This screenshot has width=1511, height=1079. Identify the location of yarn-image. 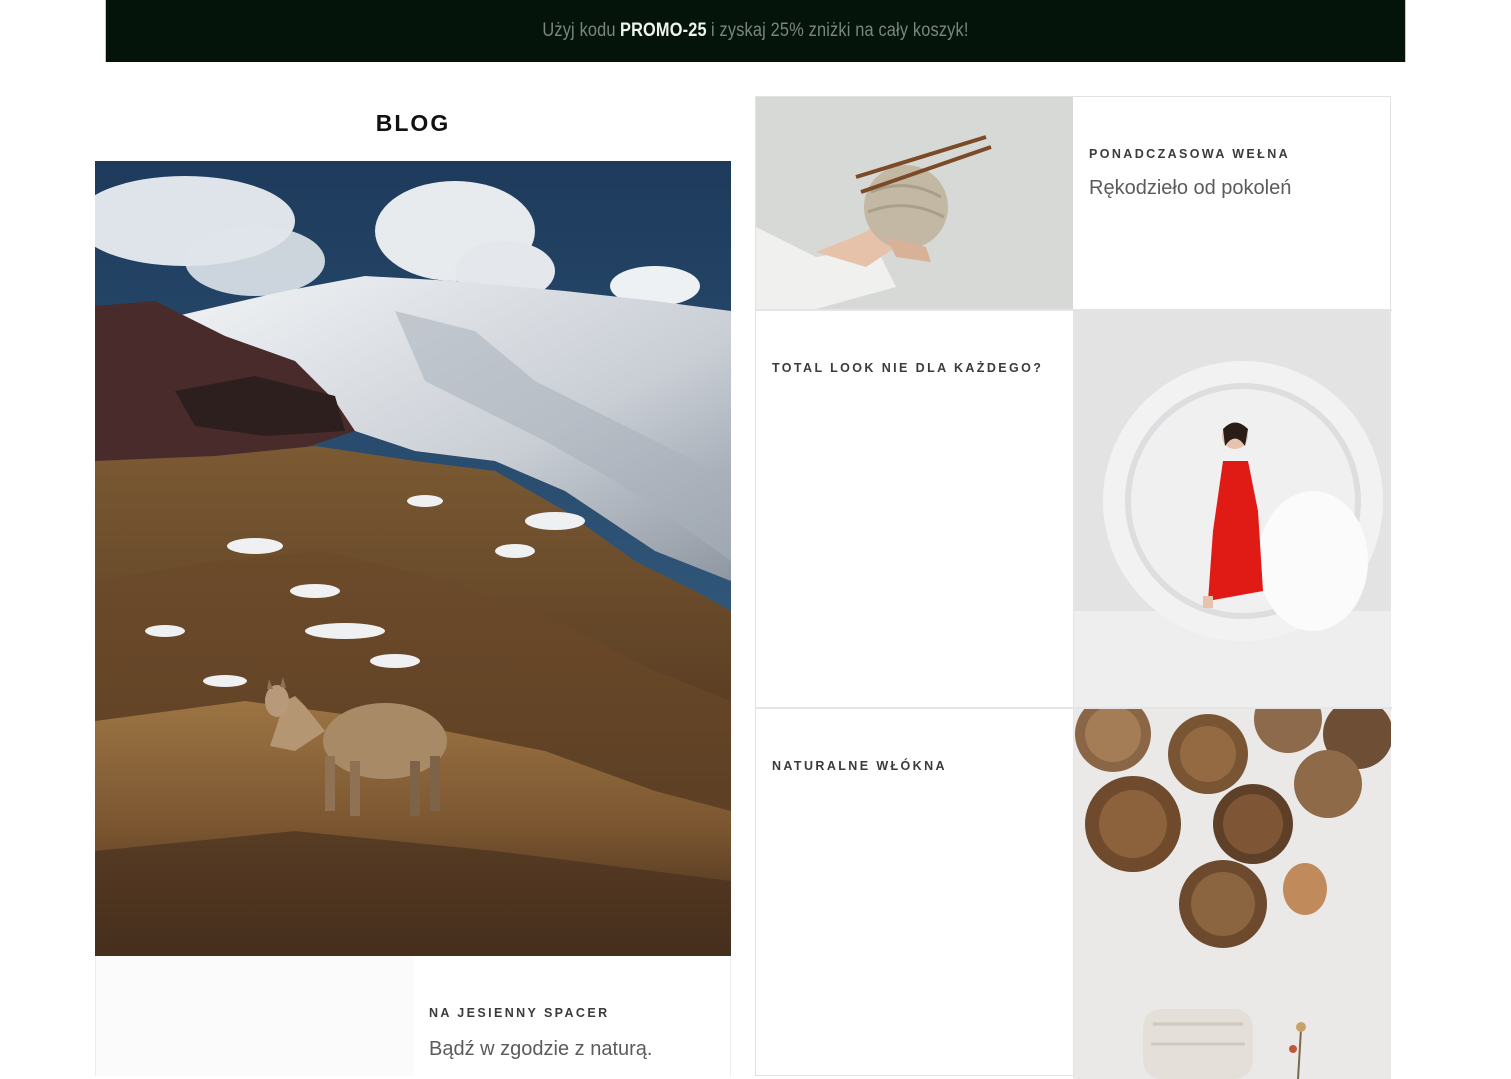
(914, 203).